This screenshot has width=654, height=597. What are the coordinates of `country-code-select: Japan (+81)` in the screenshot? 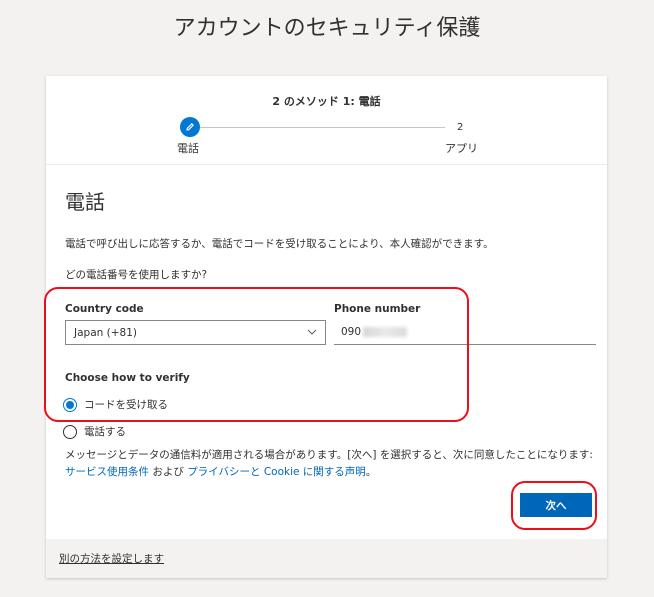 It's located at (195, 332).